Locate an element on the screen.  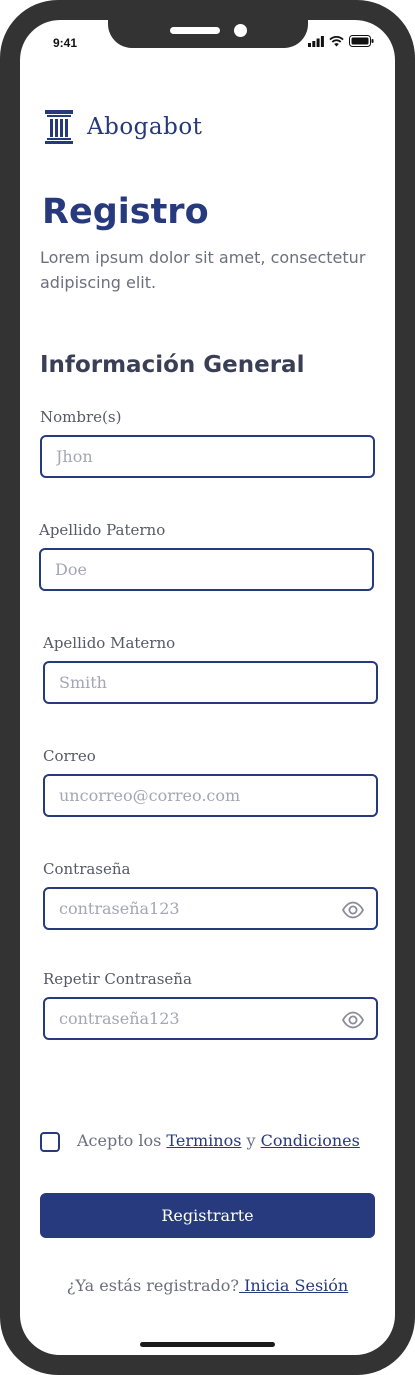
brand-name: Abogabot is located at coordinates (145, 127).